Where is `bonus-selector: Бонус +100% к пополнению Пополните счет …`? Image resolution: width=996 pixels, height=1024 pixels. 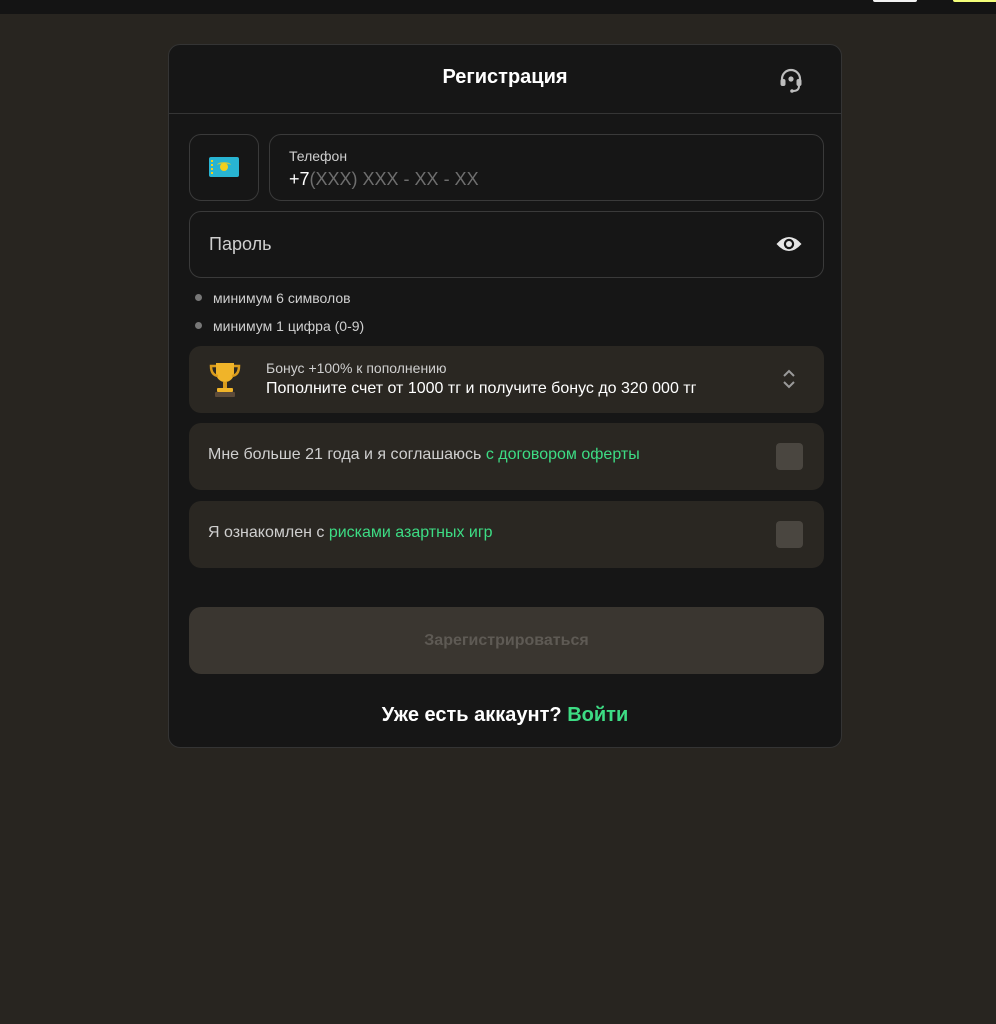 bonus-selector: Бонус +100% к пополнению Пополните счет … is located at coordinates (506, 379).